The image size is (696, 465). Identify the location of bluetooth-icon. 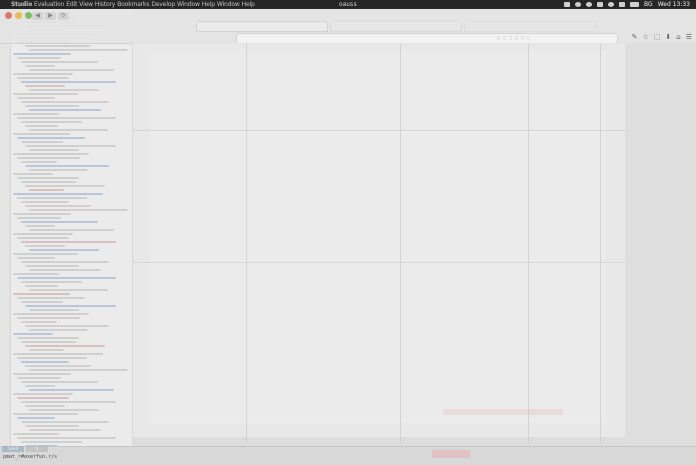
(600, 4).